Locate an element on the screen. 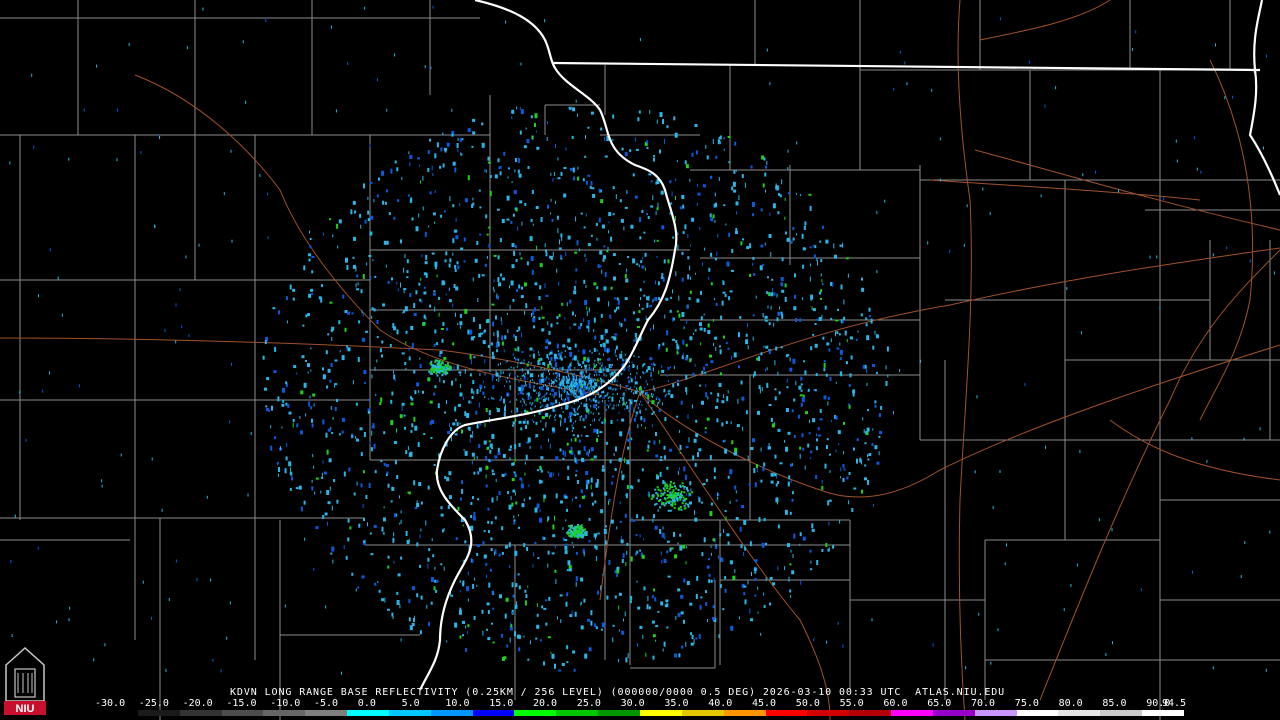 Image resolution: width=1280 pixels, height=720 pixels. colorscale-label: 80.0 is located at coordinates (1070, 703).